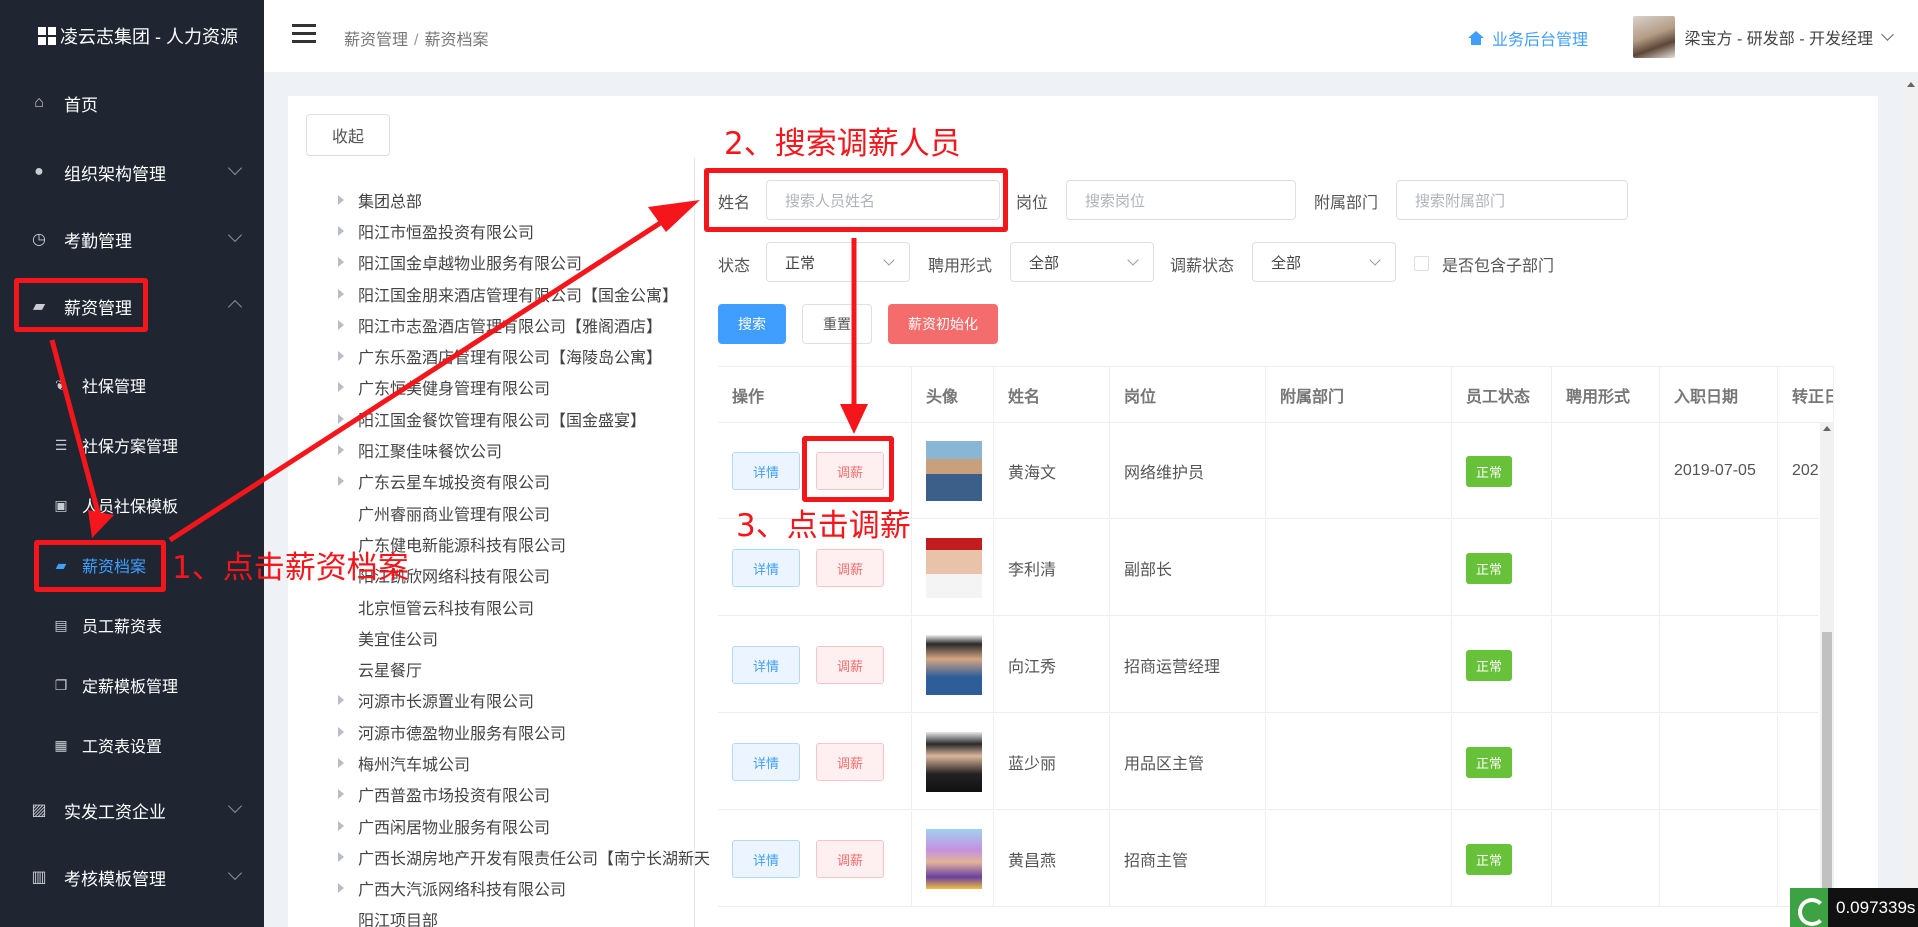 The width and height of the screenshot is (1918, 927). Describe the element at coordinates (132, 36) in the screenshot. I see `app-brand: 凌云志集团 - 人力资源` at that location.